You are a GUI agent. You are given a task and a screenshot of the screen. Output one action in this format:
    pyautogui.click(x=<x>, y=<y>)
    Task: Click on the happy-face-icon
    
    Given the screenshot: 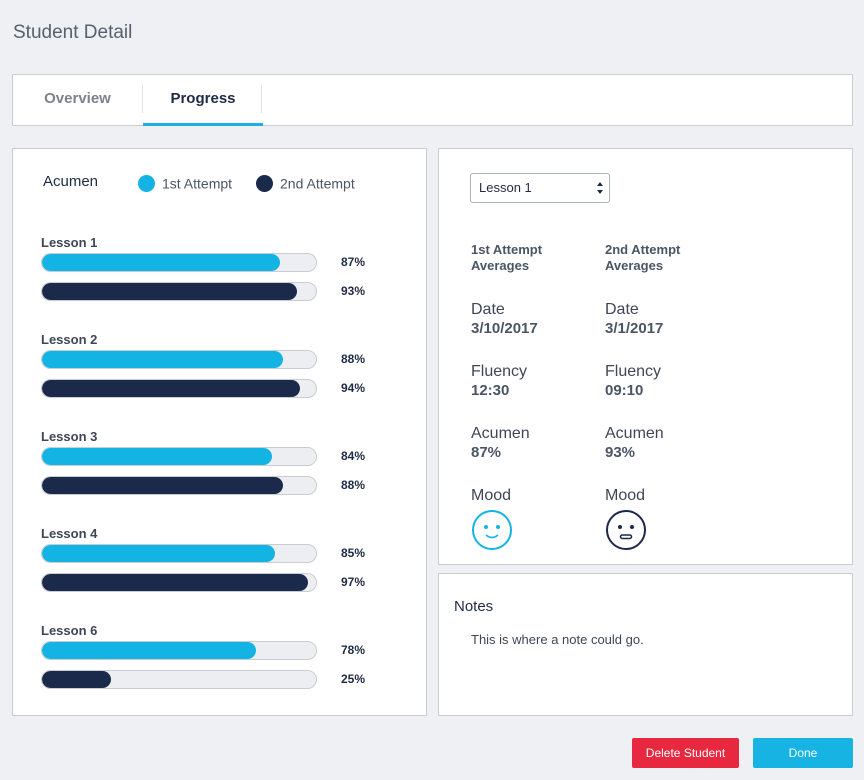 What is the action you would take?
    pyautogui.click(x=492, y=530)
    